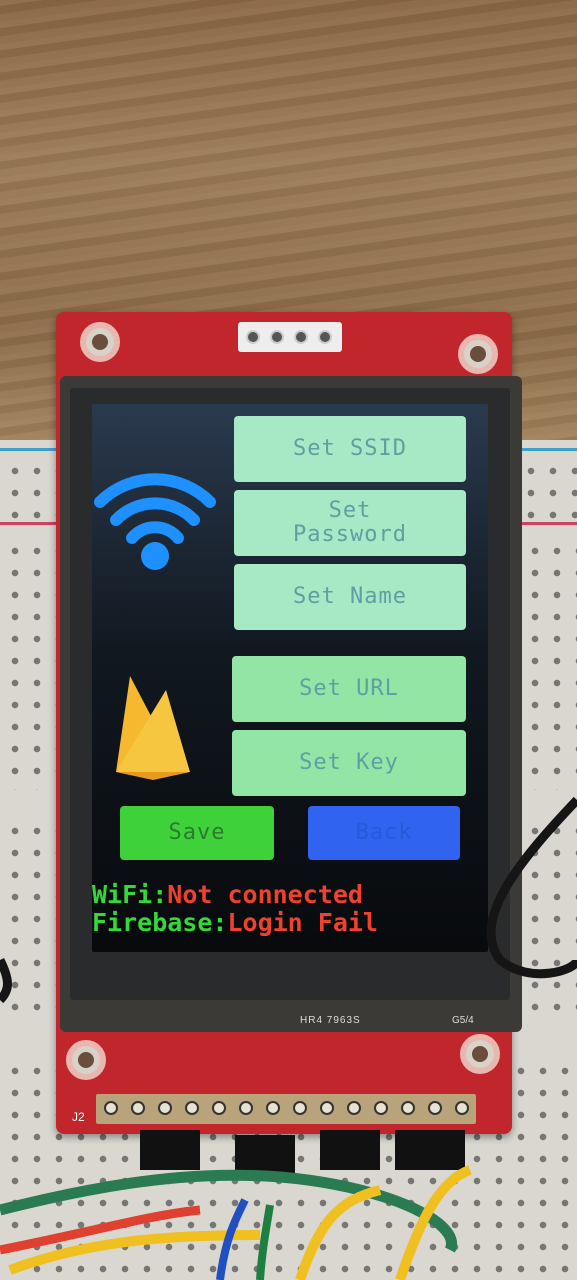 Image resolution: width=577 pixels, height=1280 pixels. What do you see at coordinates (338, 1232) in the screenshot?
I see `yellow-wire` at bounding box center [338, 1232].